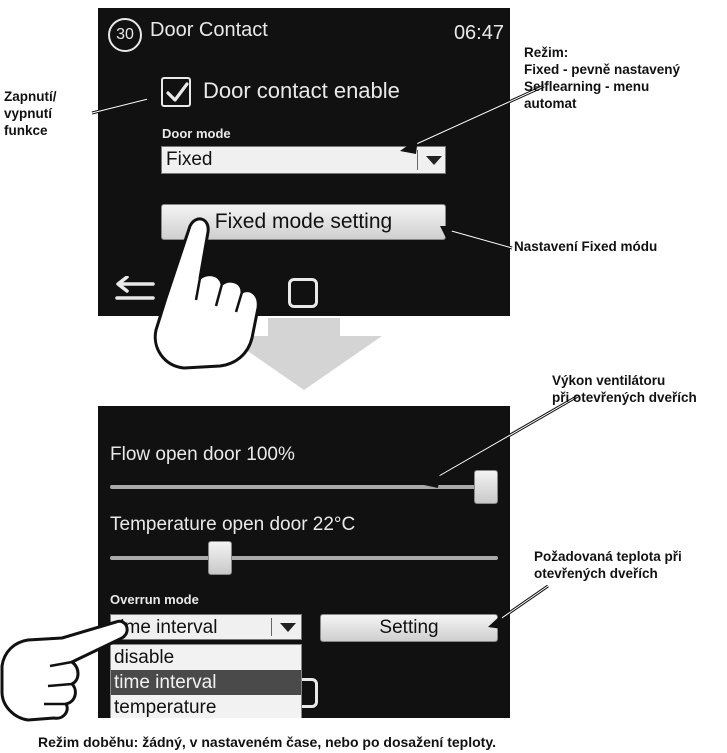 The width and height of the screenshot is (727, 753). What do you see at coordinates (26, 130) in the screenshot?
I see `callout-line: funkce` at bounding box center [26, 130].